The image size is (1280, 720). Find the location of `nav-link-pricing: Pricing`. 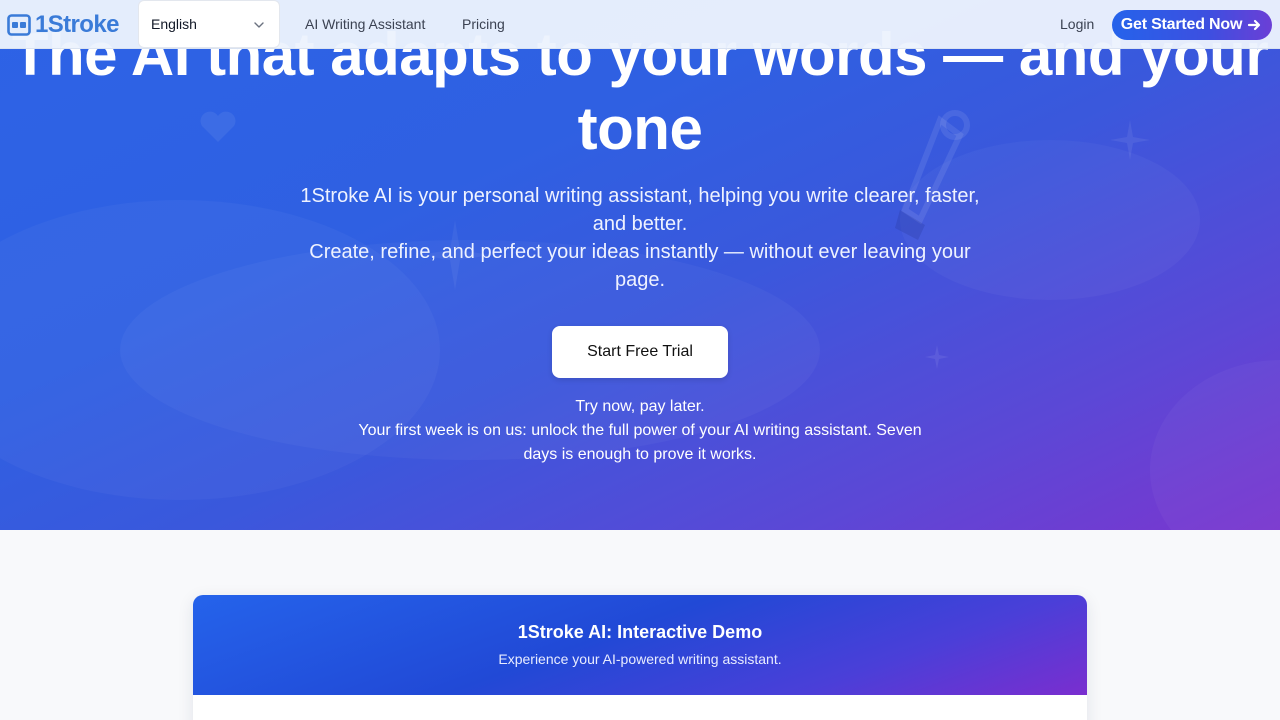

nav-link-pricing: Pricing is located at coordinates (483, 24).